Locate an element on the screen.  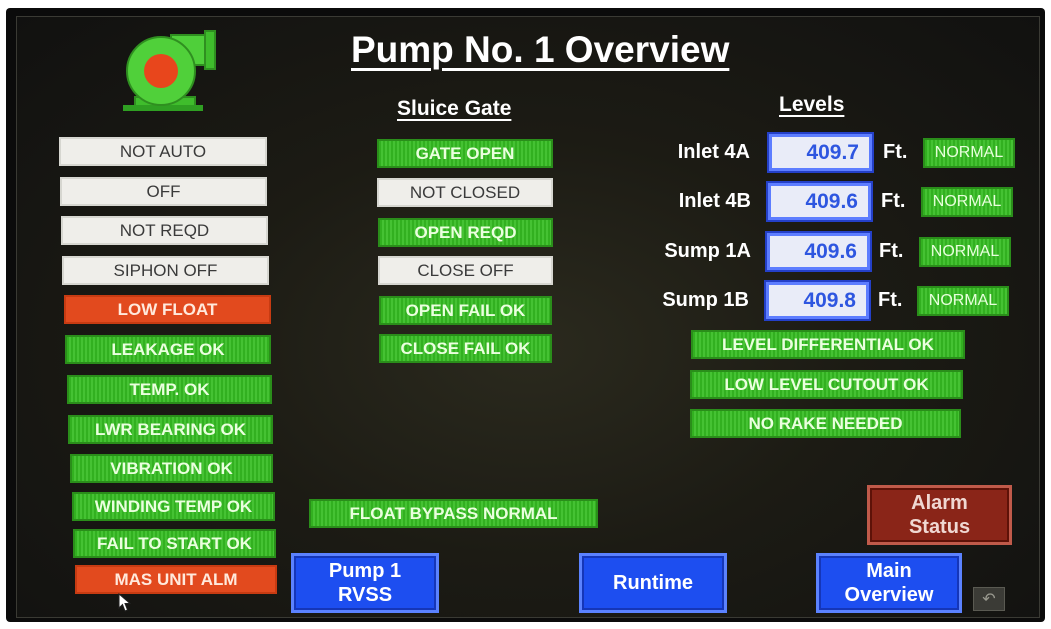
status-off: OFF is located at coordinates (163, 191).